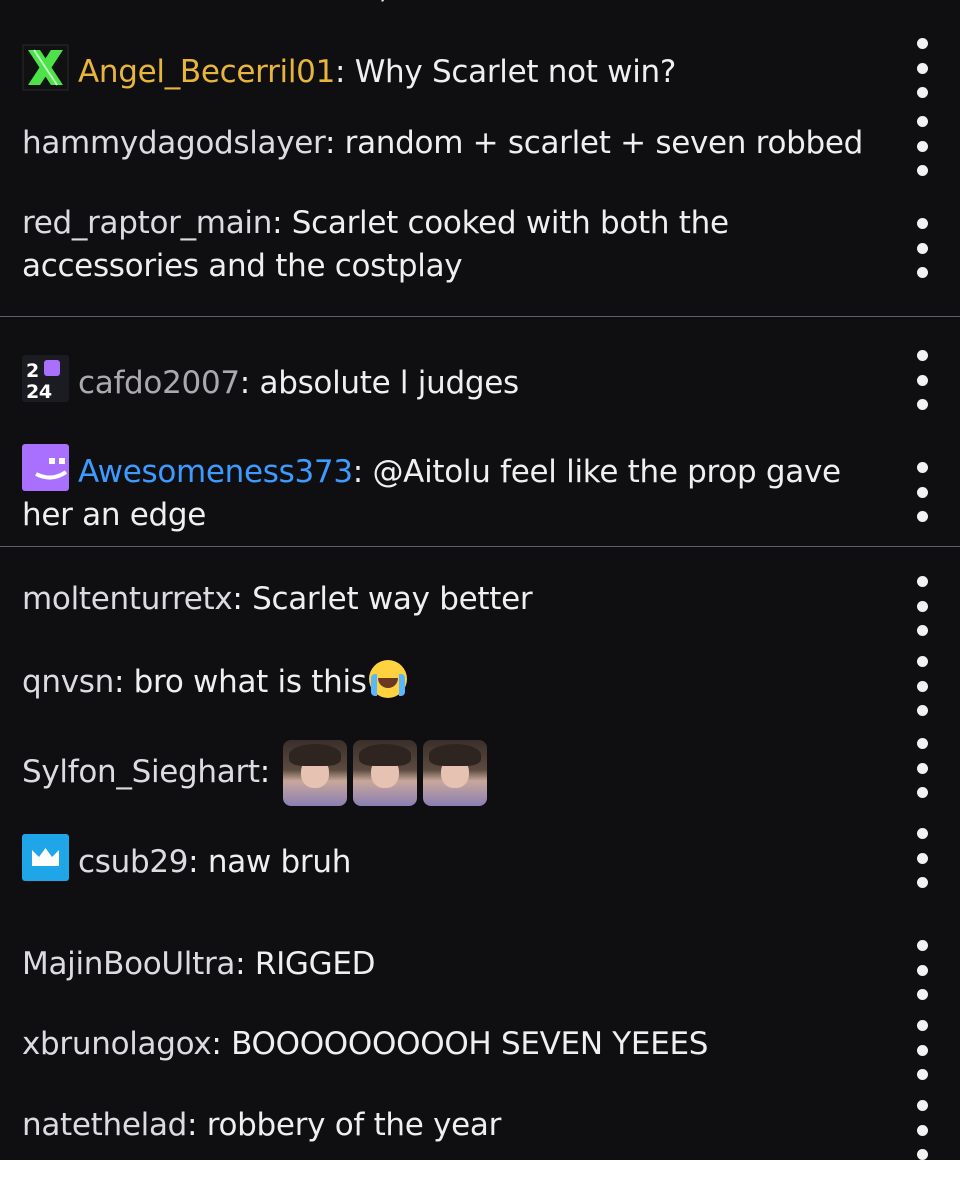  What do you see at coordinates (128, 964) in the screenshot?
I see `chat-username: MajinBooUltra` at bounding box center [128, 964].